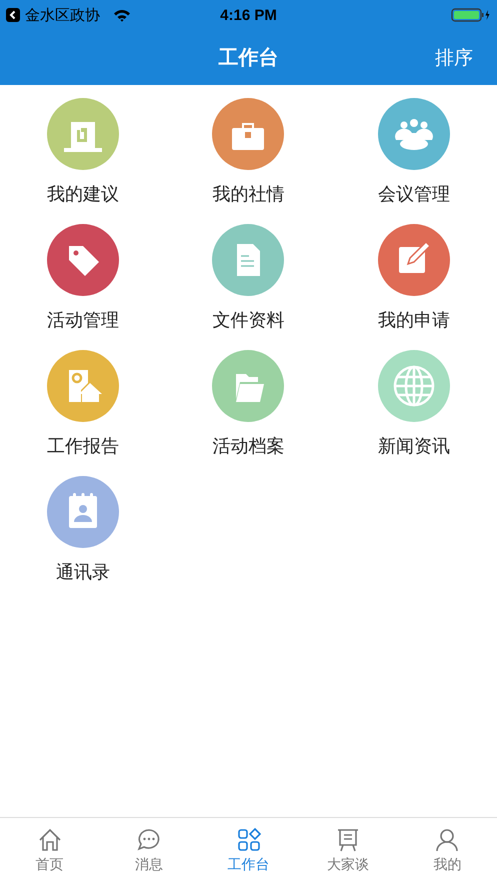 The height and width of the screenshot is (883, 497). I want to click on back-icon, so click(13, 15).